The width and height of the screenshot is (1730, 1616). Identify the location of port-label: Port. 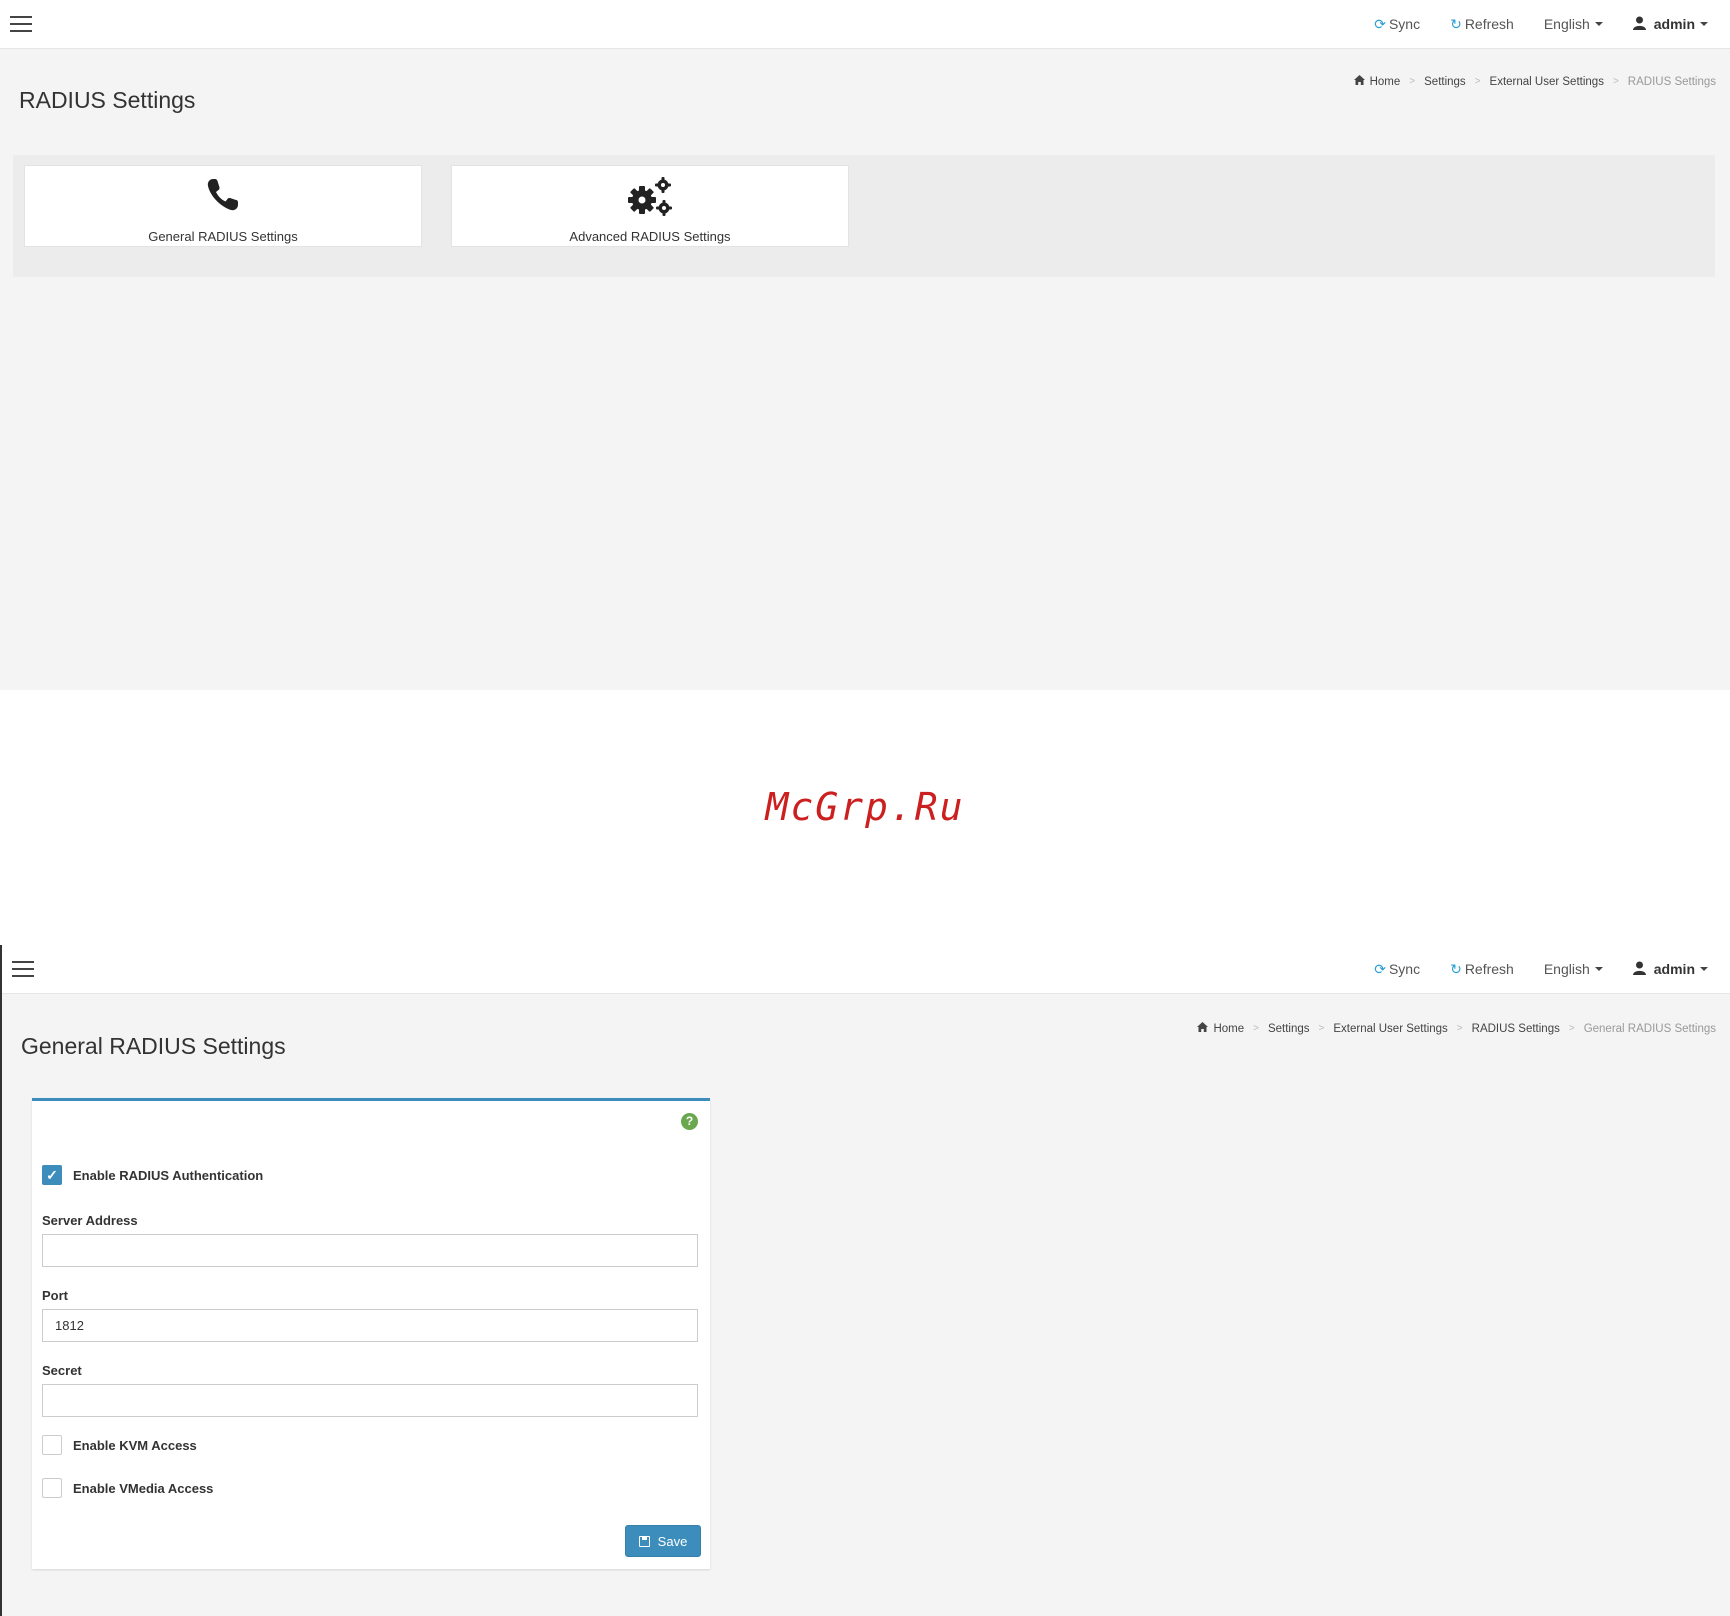
(55, 1295).